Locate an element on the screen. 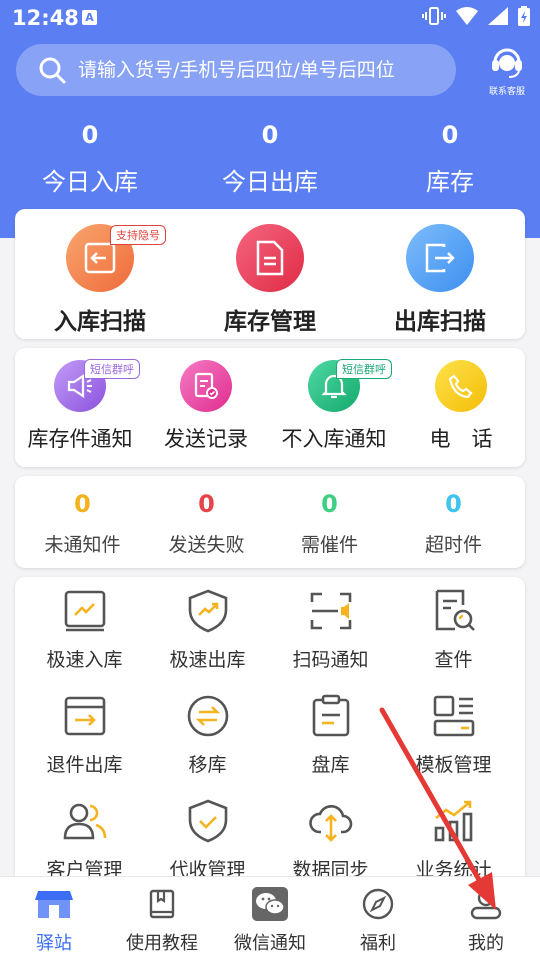 The width and height of the screenshot is (540, 960). tool-return: 退件出库 is located at coordinates (84, 733).